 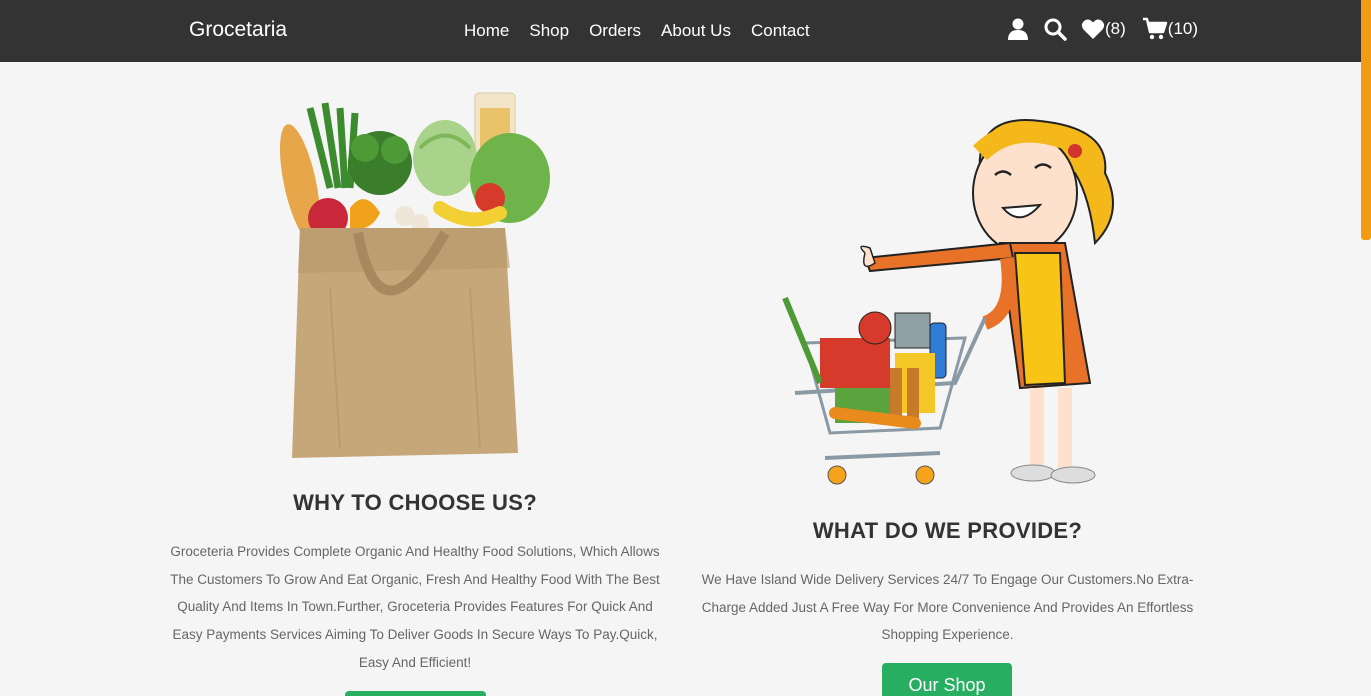 I want to click on left-section-button, so click(x=415, y=693).